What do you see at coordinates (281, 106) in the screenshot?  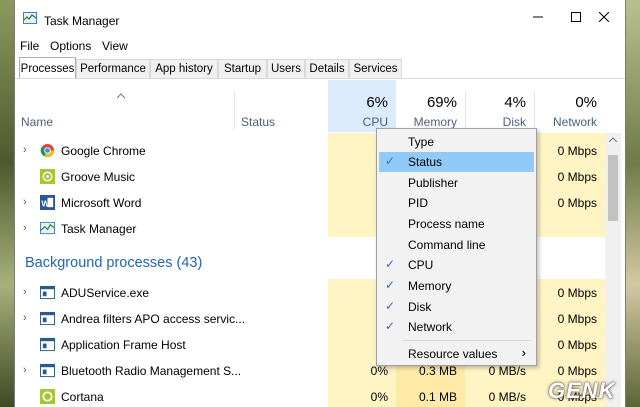 I see `column-header-status: Status` at bounding box center [281, 106].